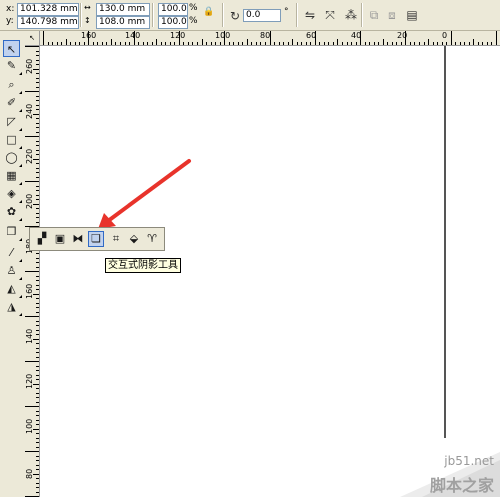 The image size is (500, 497). Describe the element at coordinates (461, 485) in the screenshot. I see `watermark-brand: 脚本之家` at that location.